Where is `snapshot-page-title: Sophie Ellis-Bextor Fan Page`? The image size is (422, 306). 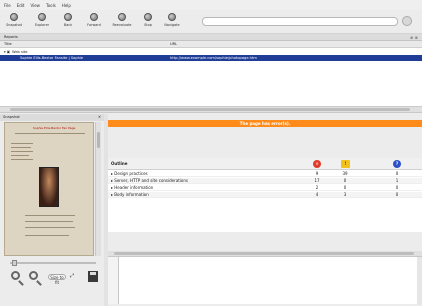 snapshot-page-title: Sophie Ellis-Bextor Fan Page is located at coordinates (54, 128).